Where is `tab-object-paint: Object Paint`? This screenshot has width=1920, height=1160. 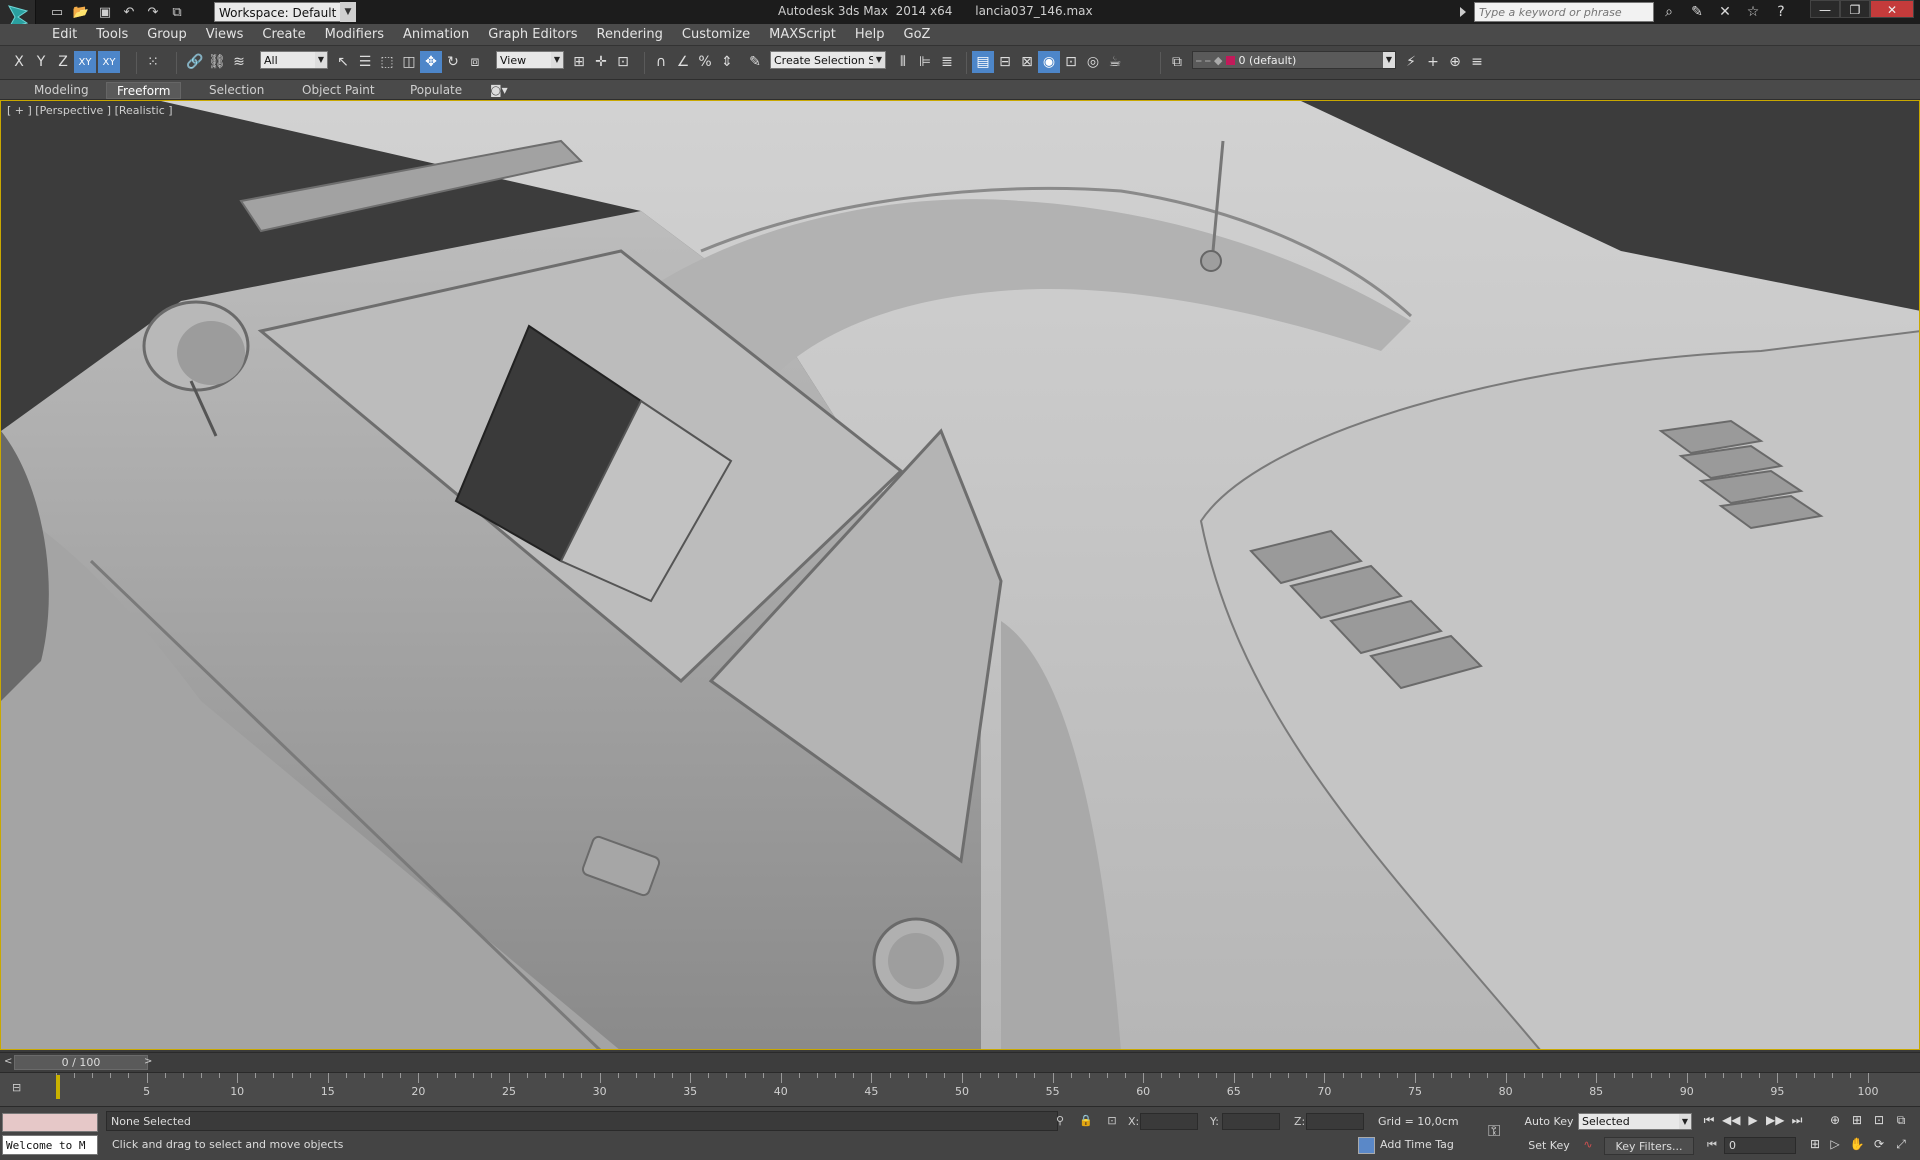
tab-object-paint: Object Paint is located at coordinates (338, 90).